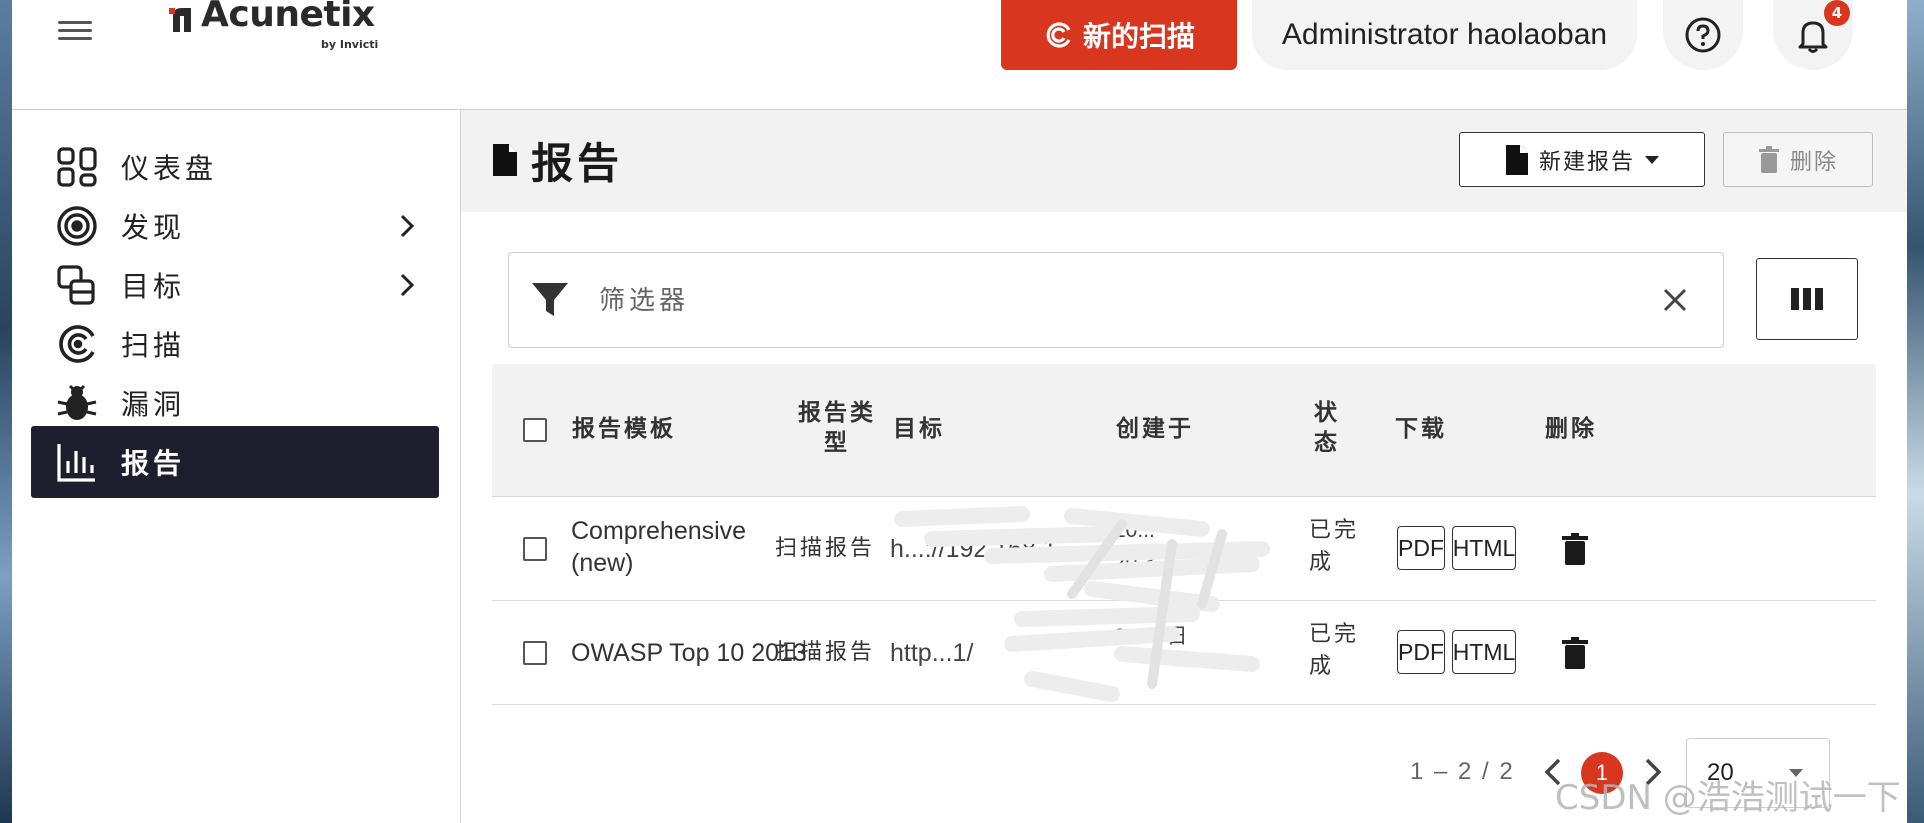 The width and height of the screenshot is (1924, 823). I want to click on bar-chart-icon, so click(77, 462).